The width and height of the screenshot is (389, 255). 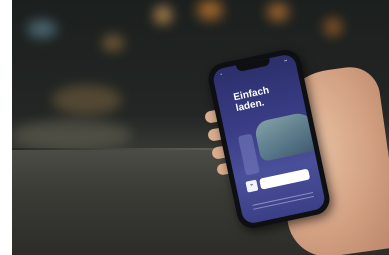 What do you see at coordinates (252, 186) in the screenshot?
I see `app-icon: ⌁` at bounding box center [252, 186].